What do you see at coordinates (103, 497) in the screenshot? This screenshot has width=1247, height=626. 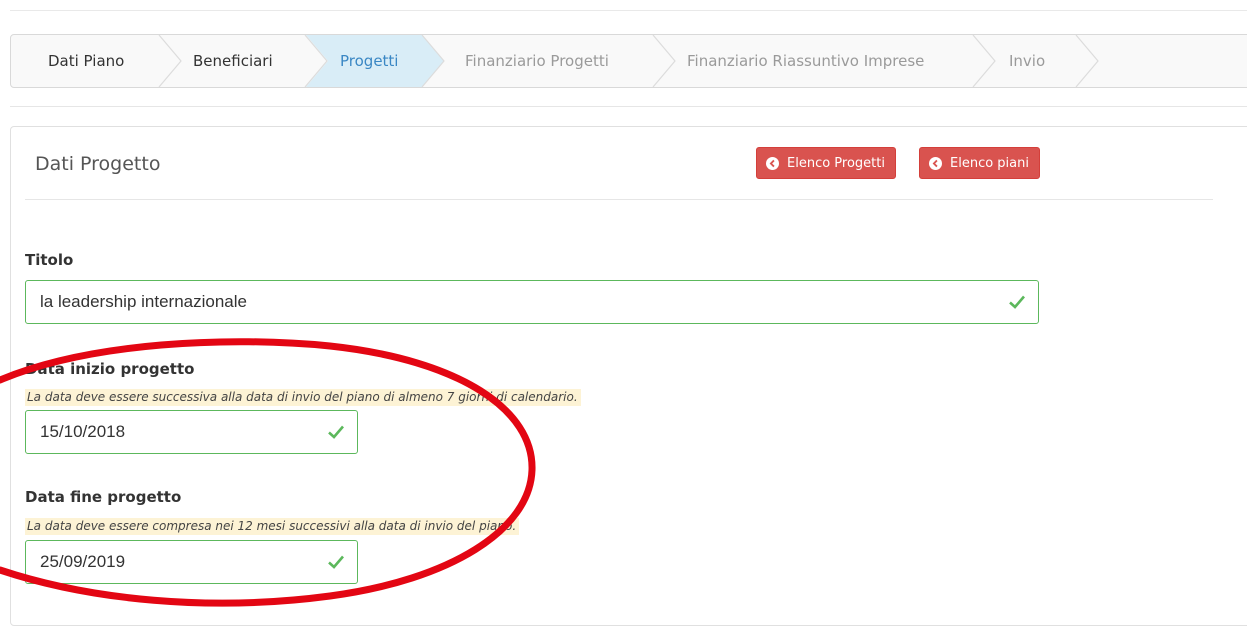 I see `data-fine-label: Data fine progetto` at bounding box center [103, 497].